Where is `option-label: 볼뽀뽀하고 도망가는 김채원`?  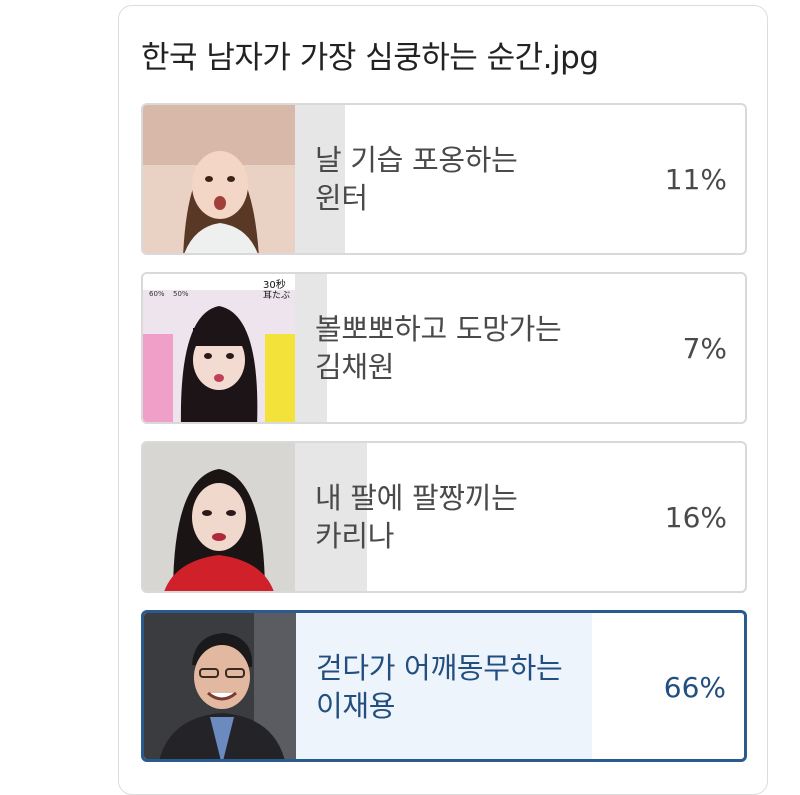 option-label: 볼뽀뽀하고 도망가는 김채원 is located at coordinates (438, 348).